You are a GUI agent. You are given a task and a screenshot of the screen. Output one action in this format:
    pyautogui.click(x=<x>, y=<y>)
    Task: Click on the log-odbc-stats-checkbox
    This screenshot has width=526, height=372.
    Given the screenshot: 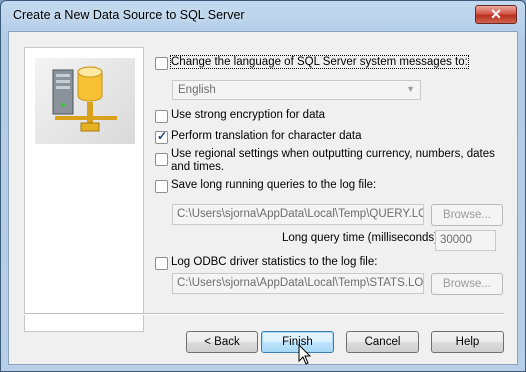 What is the action you would take?
    pyautogui.click(x=161, y=263)
    